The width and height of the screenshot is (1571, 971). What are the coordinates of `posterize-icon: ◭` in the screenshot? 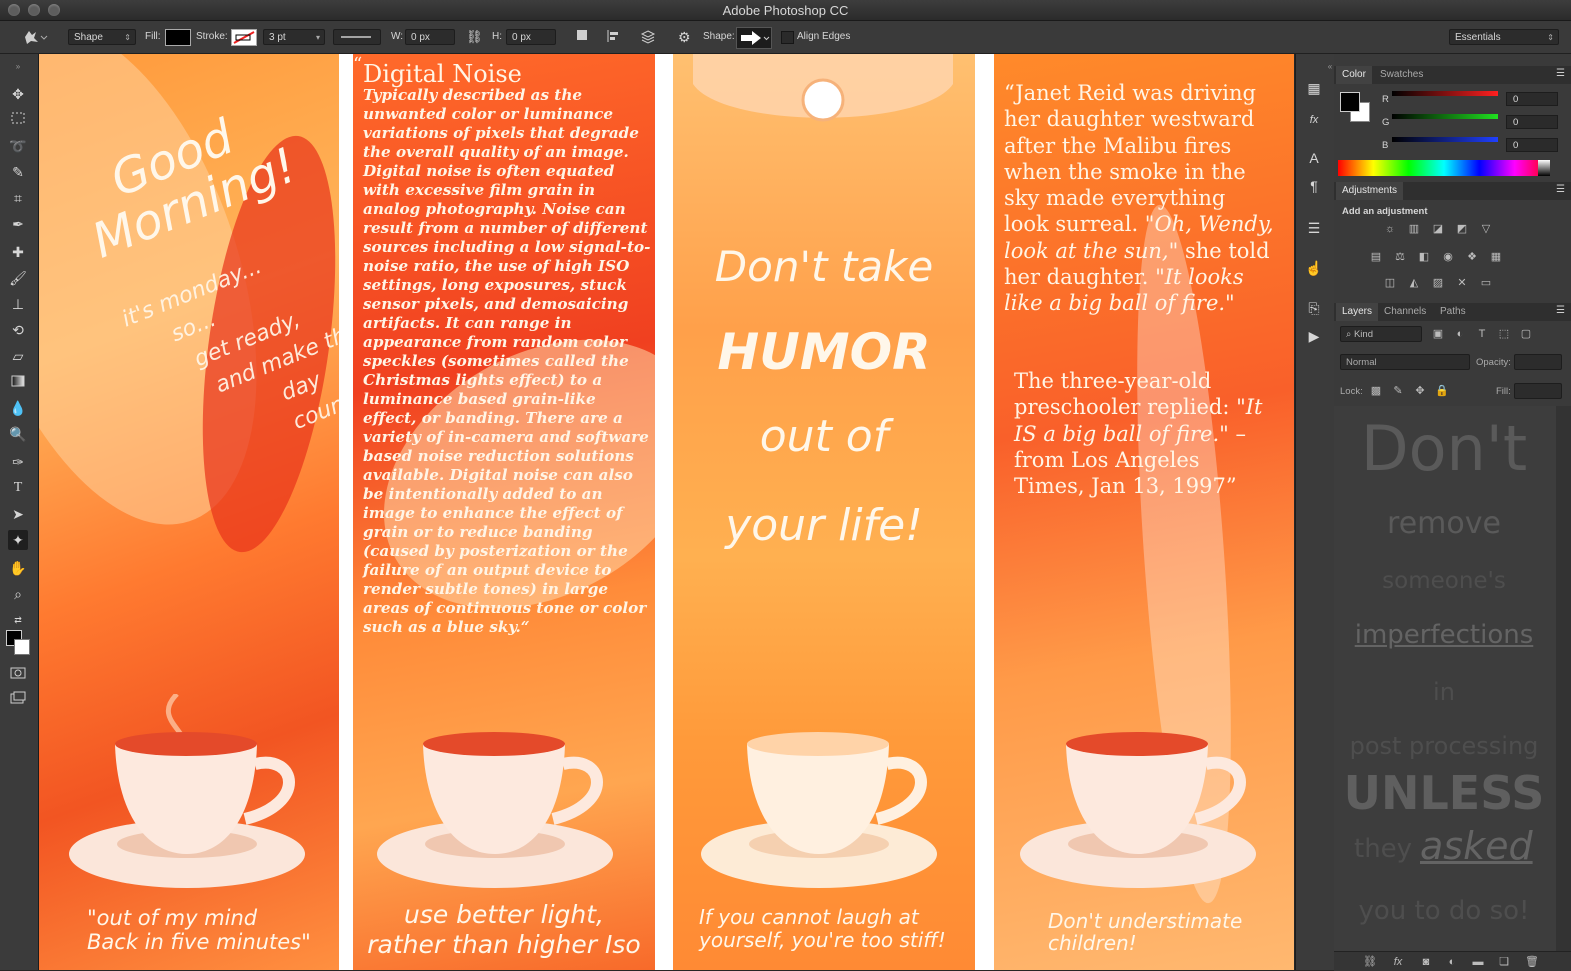 It's located at (1414, 283).